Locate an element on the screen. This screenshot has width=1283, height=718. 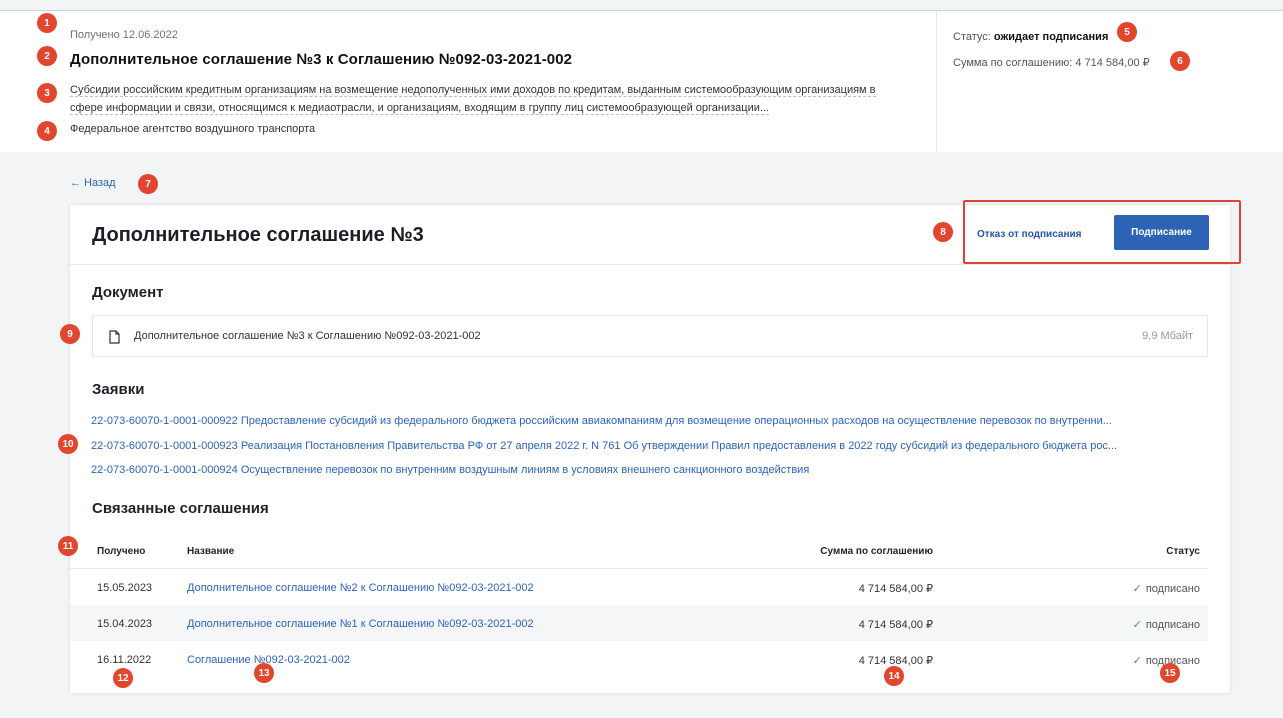
status-value: ожидает подписания is located at coordinates (1051, 37).